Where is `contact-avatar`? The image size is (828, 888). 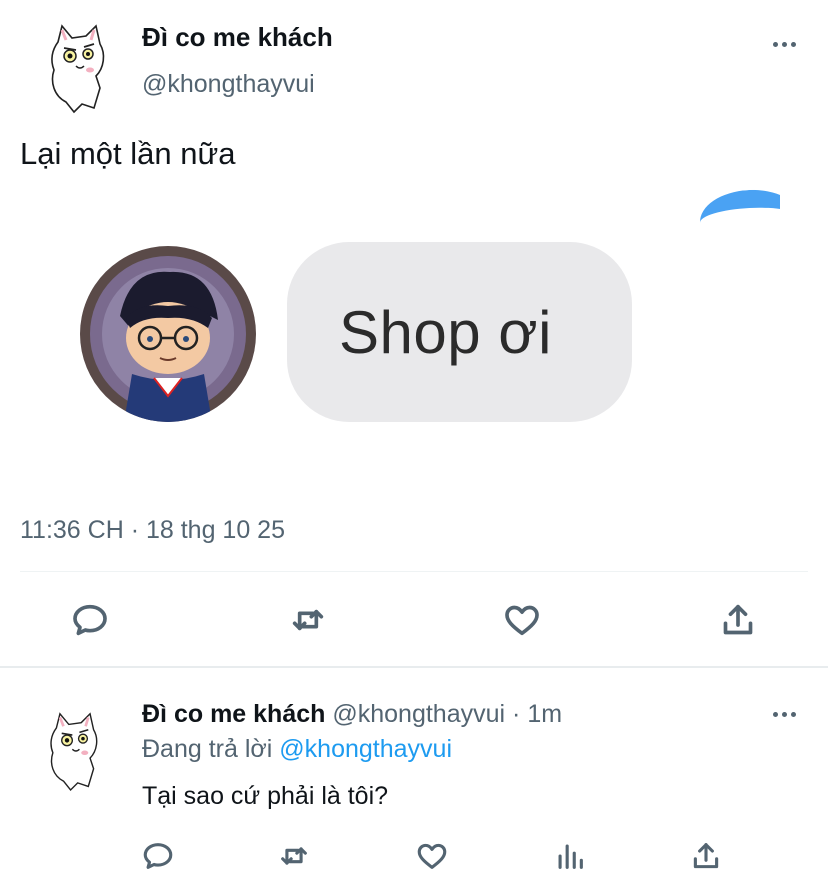
contact-avatar is located at coordinates (168, 334).